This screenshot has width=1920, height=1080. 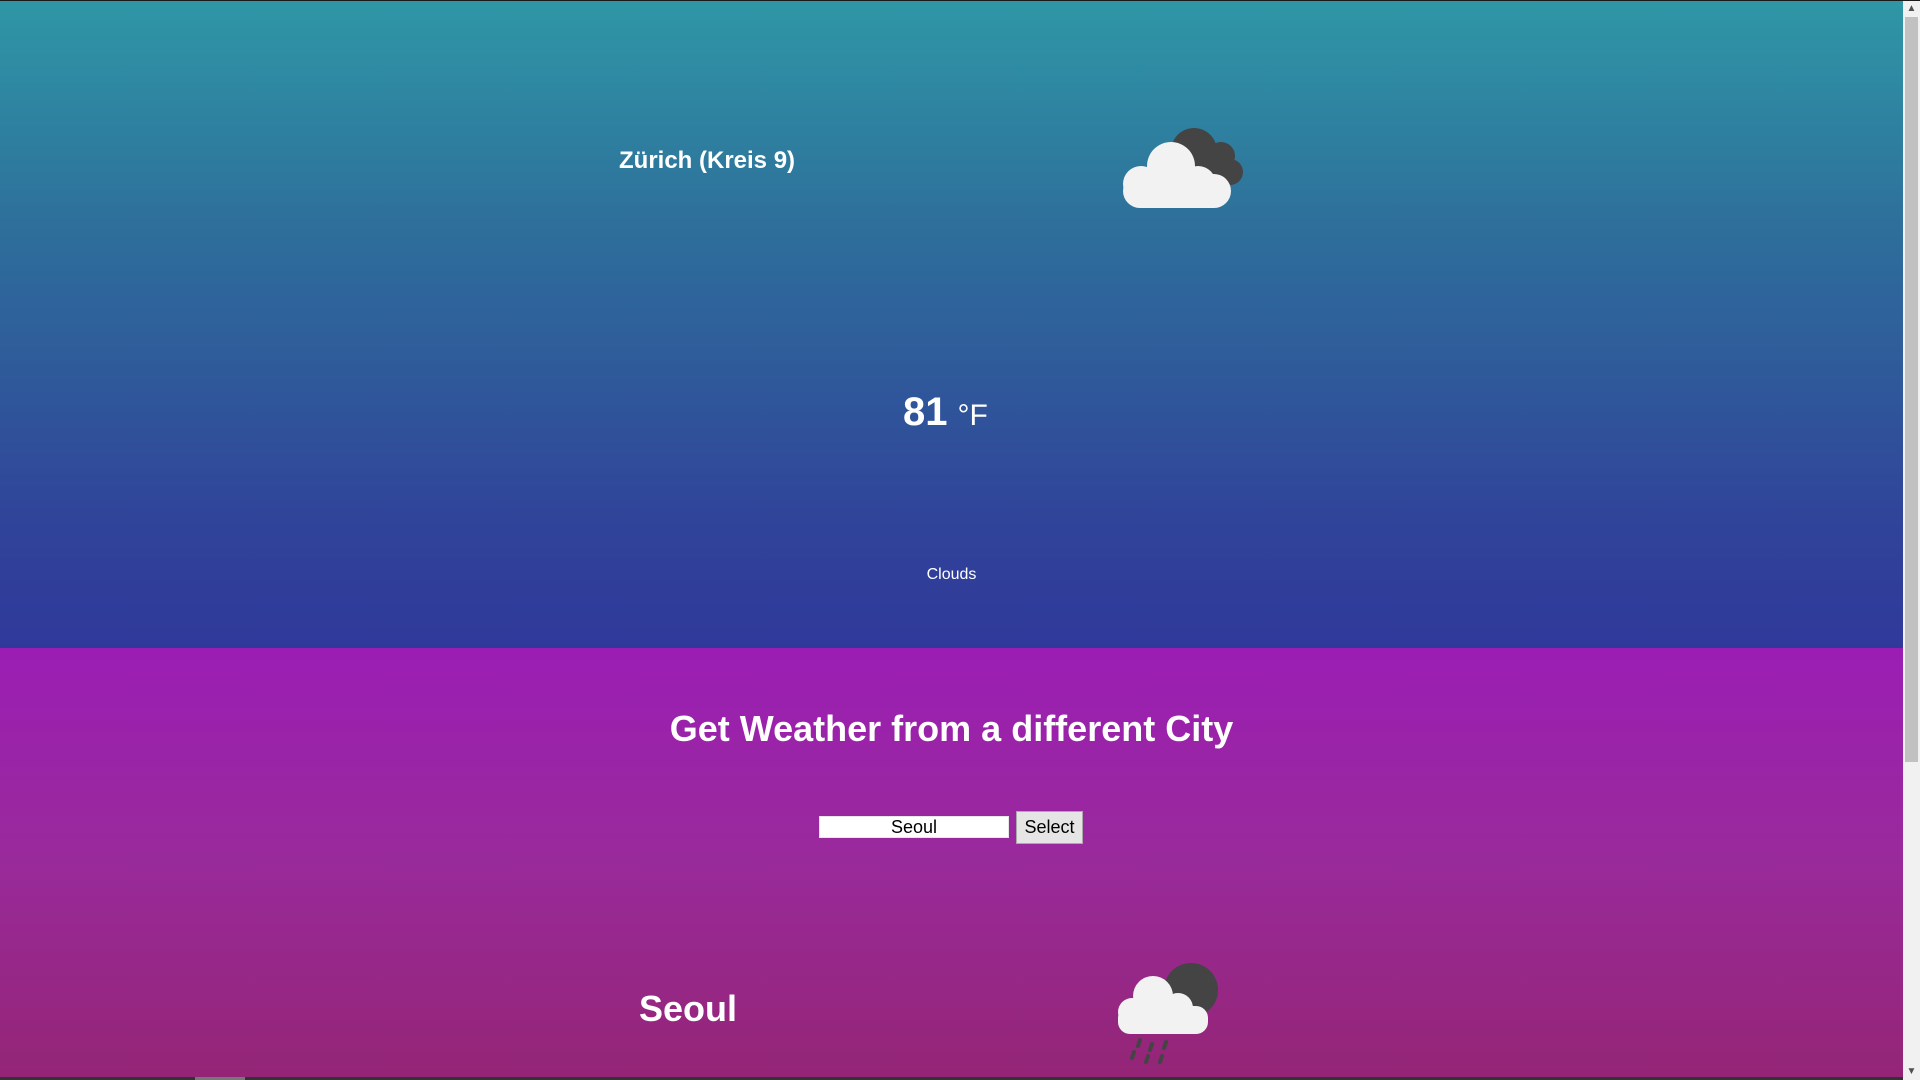 What do you see at coordinates (1168, 1016) in the screenshot?
I see `rain-cloud-icon` at bounding box center [1168, 1016].